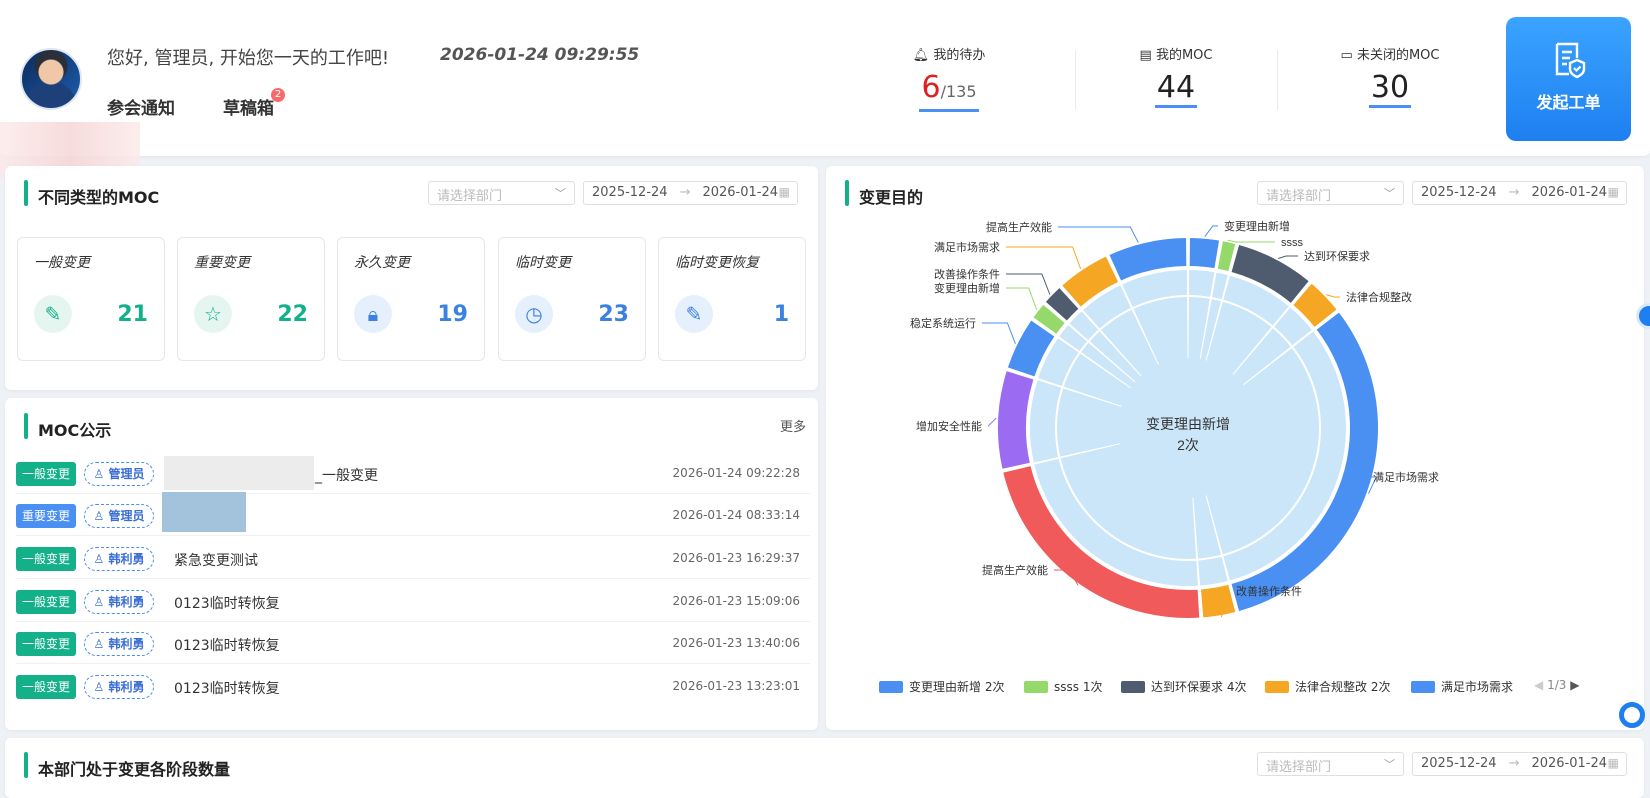  I want to click on todo-stat: 🔔︎ 我的待办 6/135, so click(949, 78).